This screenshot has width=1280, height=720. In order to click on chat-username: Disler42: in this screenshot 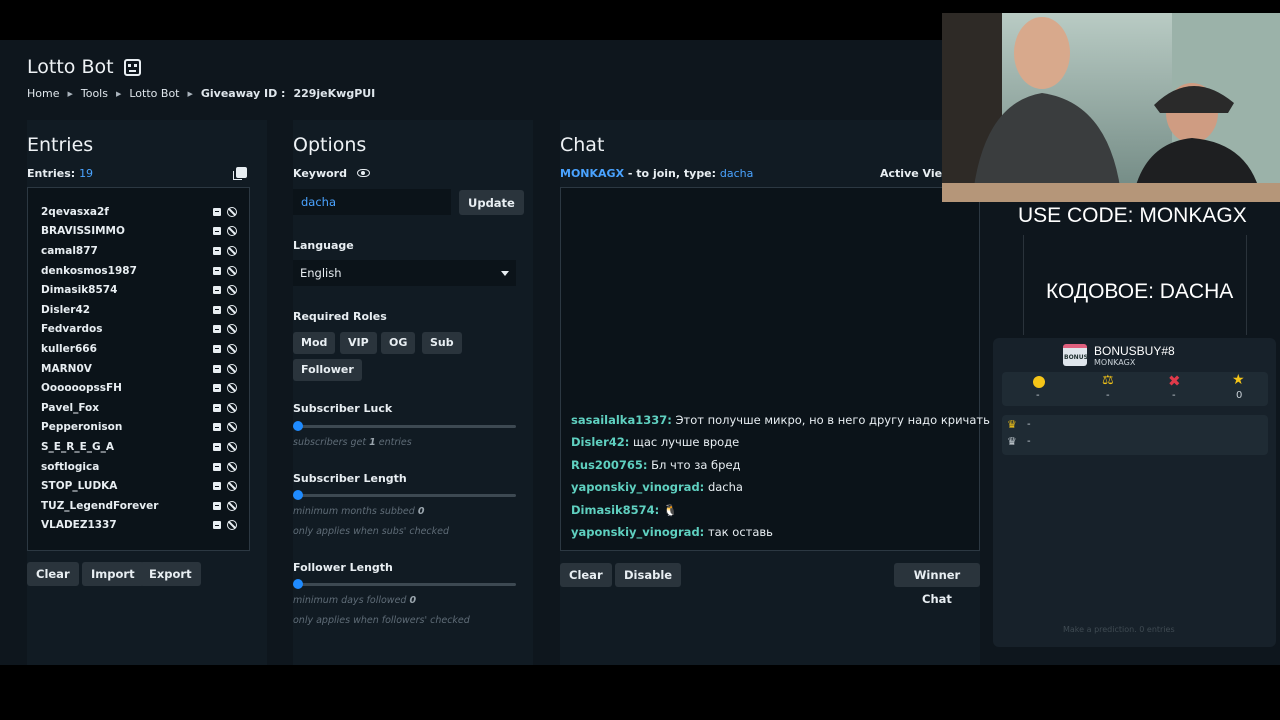, I will do `click(600, 442)`.